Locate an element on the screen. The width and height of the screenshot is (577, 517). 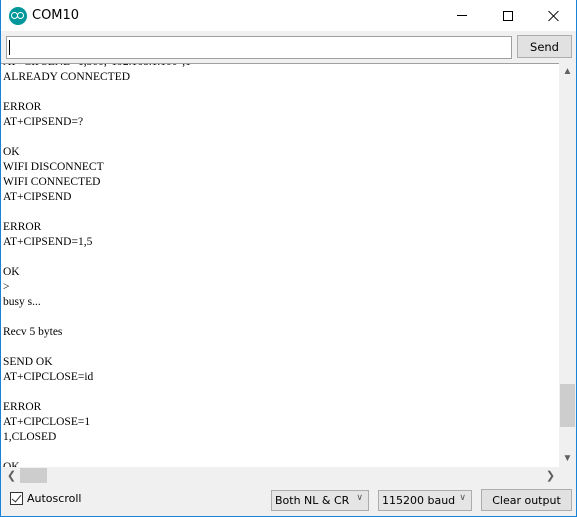
output-line: AT+CIPSEND is located at coordinates (37, 197).